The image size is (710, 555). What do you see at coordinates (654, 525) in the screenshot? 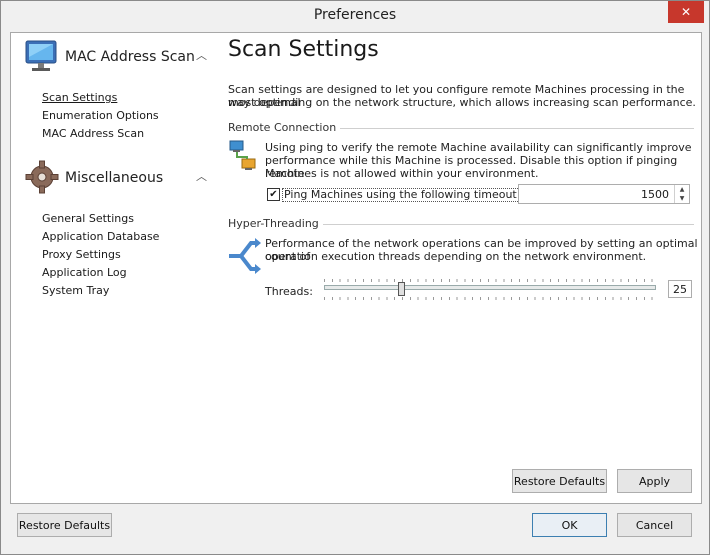
I see `cancel-button: Cancel` at bounding box center [654, 525].